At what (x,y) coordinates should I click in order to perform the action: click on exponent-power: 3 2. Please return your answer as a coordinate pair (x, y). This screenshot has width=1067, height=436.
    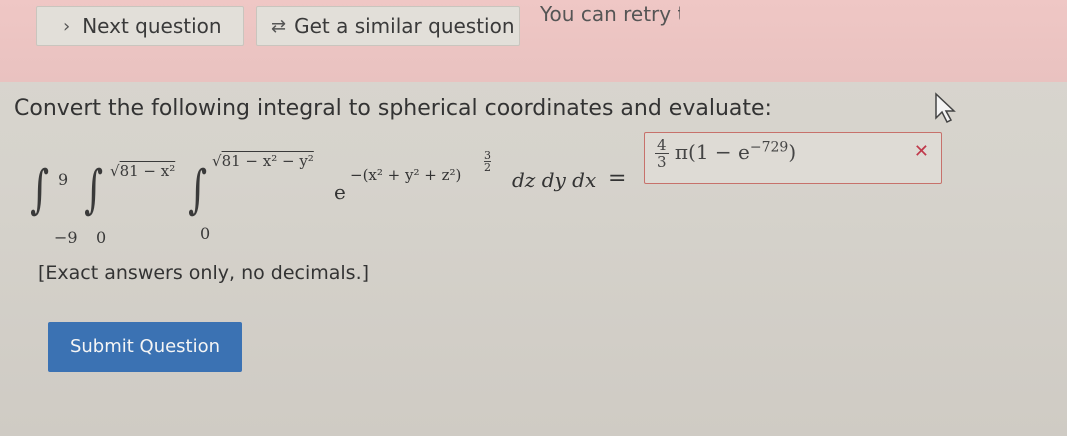
    Looking at the image, I should click on (487, 161).